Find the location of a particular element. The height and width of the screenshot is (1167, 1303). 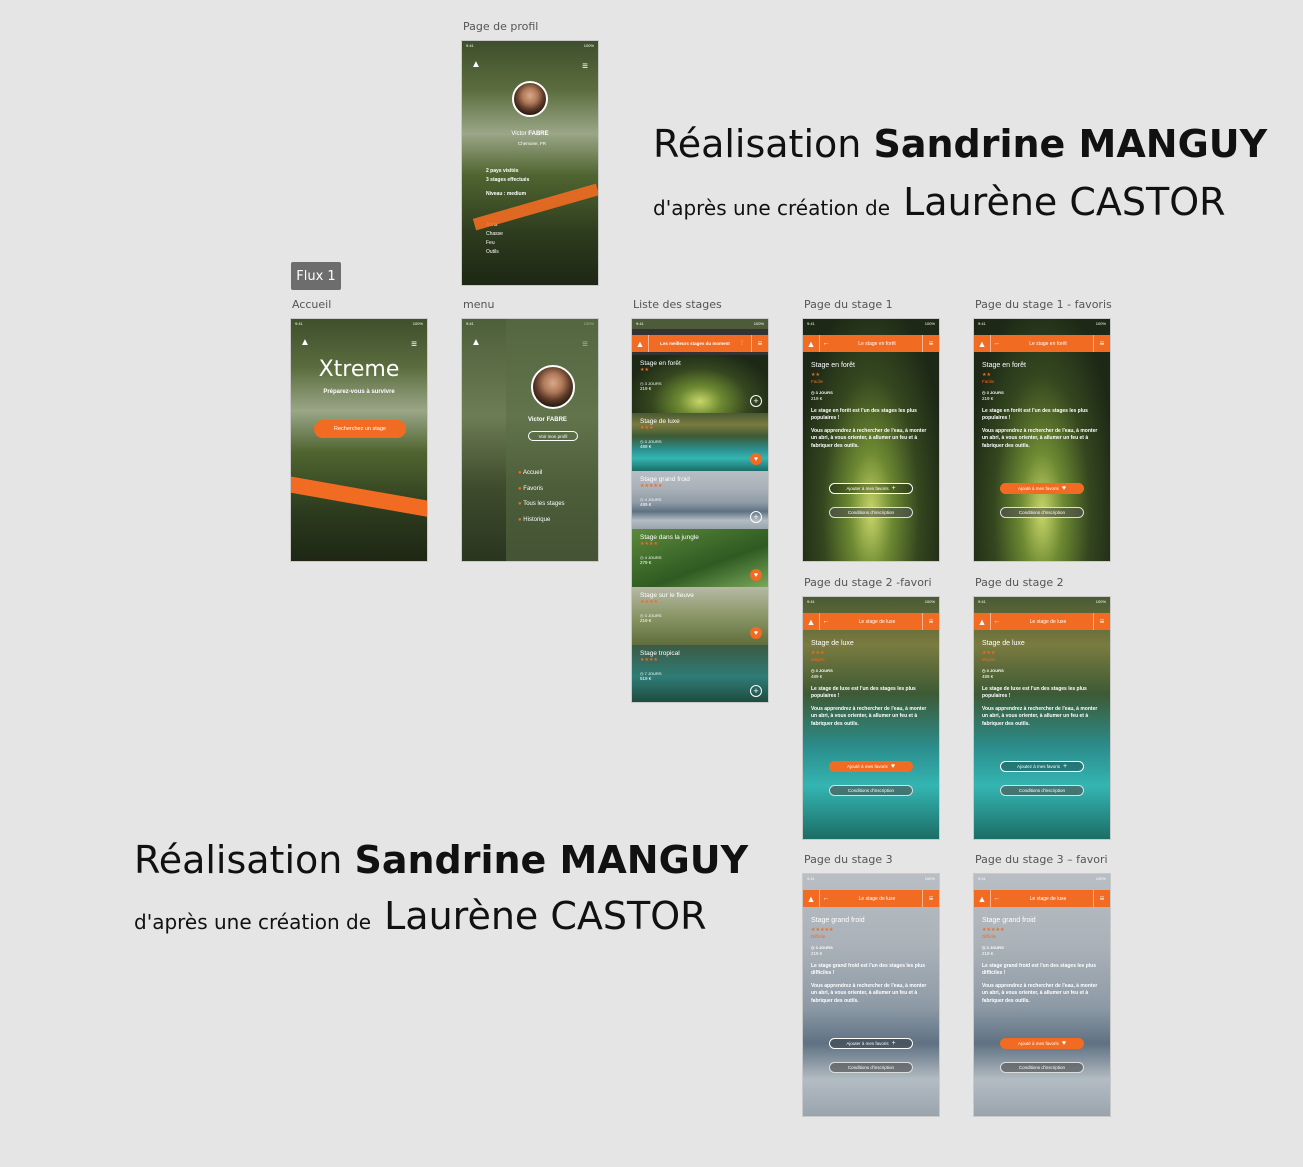

stage-difficulty: Difficile is located at coordinates (818, 936).